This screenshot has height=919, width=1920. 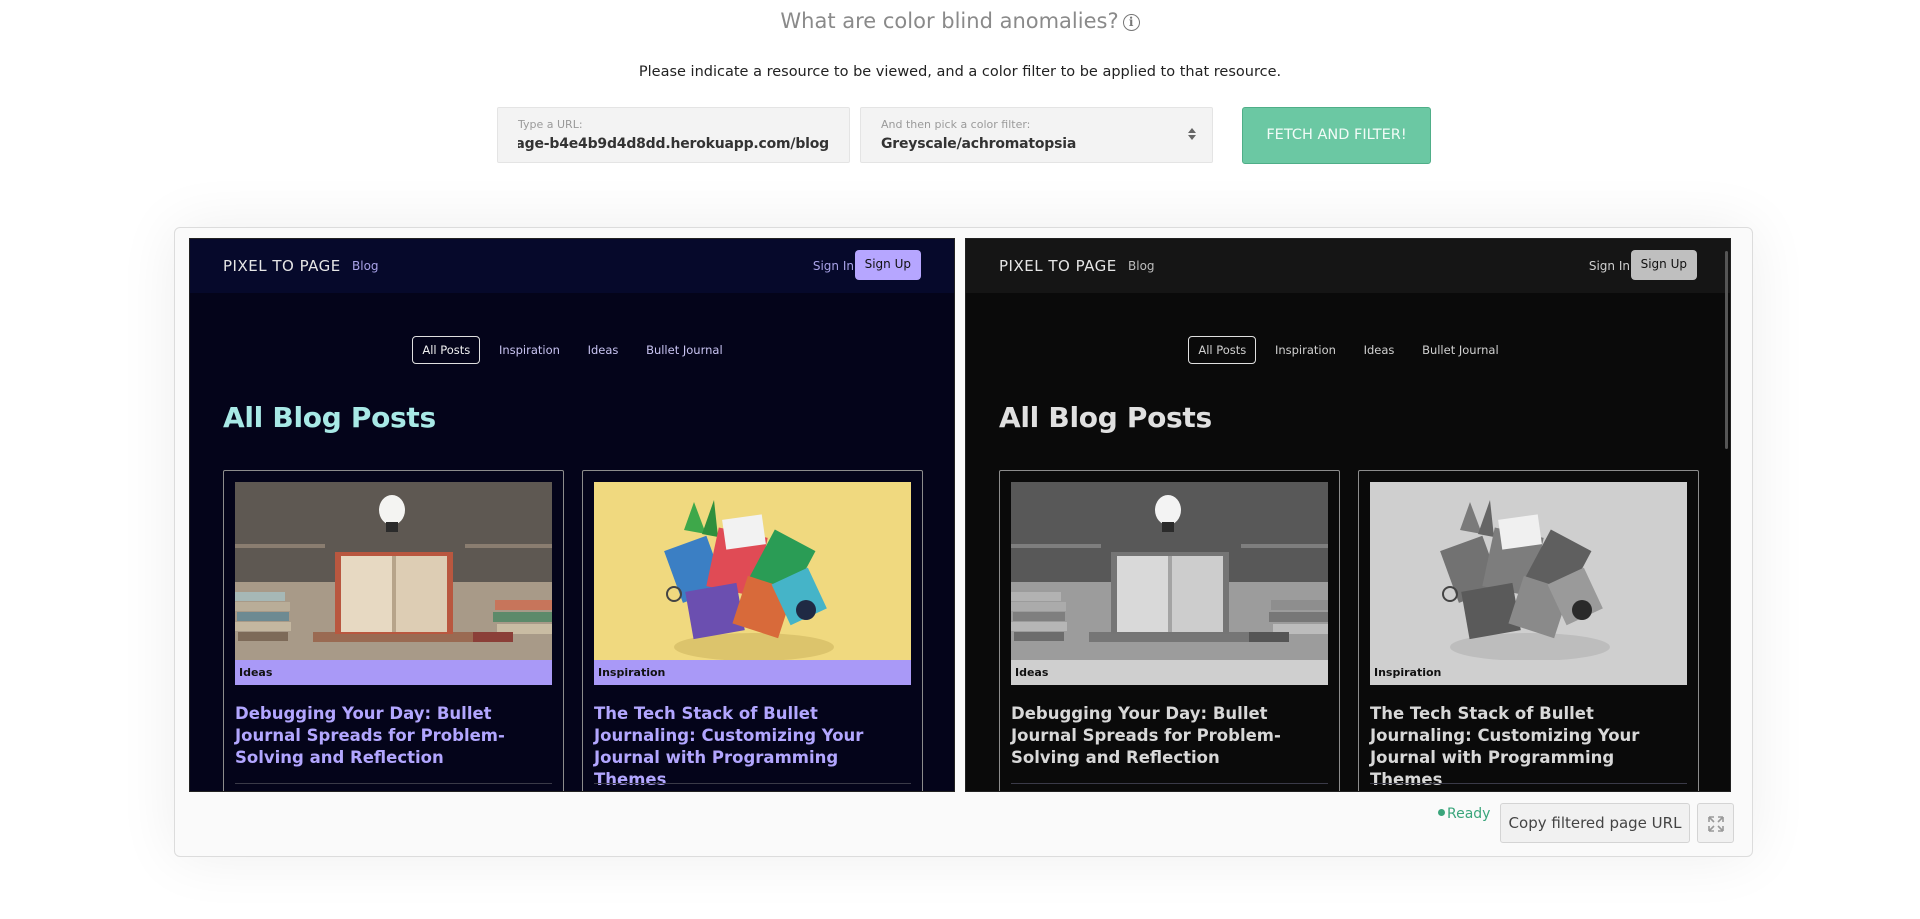 What do you see at coordinates (1726, 350) in the screenshot?
I see `frame-scrollbar` at bounding box center [1726, 350].